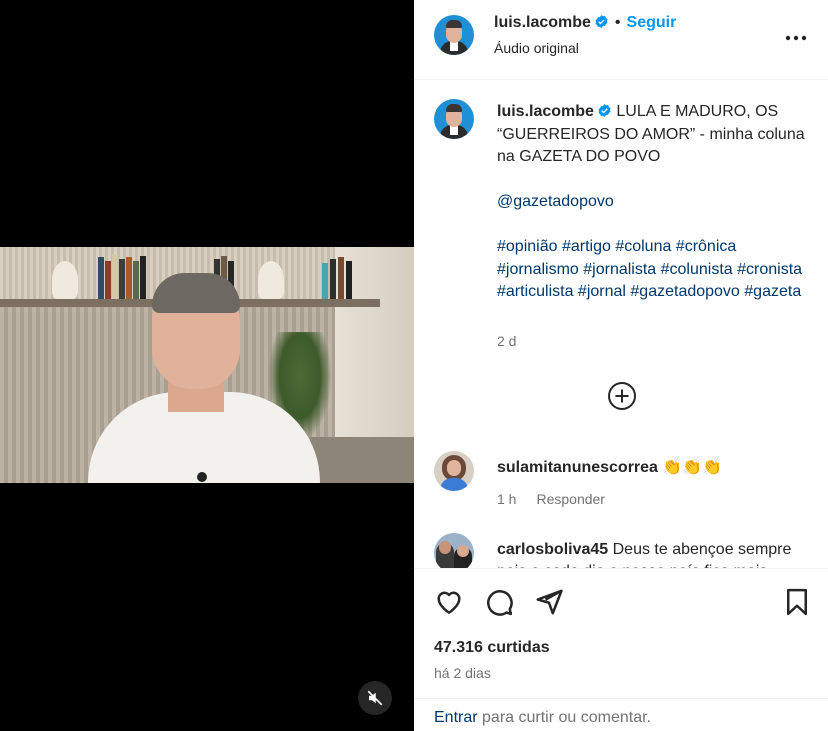  Describe the element at coordinates (545, 111) in the screenshot. I see `caption-username: luis.lacombe` at that location.